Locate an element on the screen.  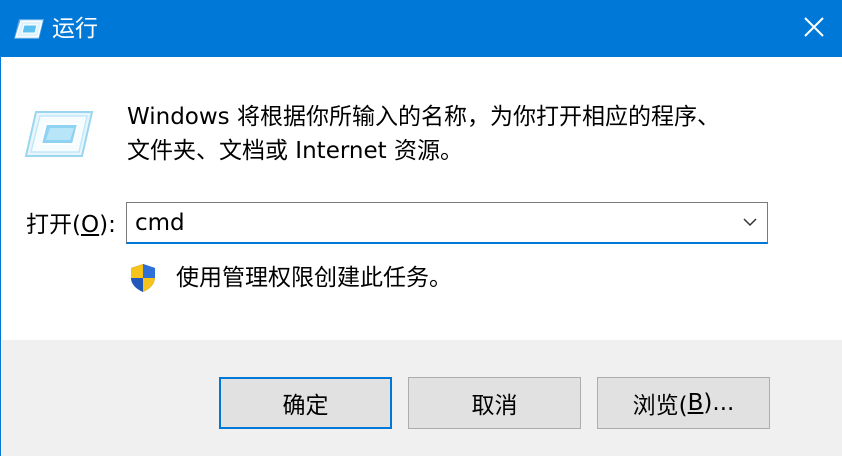
browse-label-accelerator: B is located at coordinates (695, 403).